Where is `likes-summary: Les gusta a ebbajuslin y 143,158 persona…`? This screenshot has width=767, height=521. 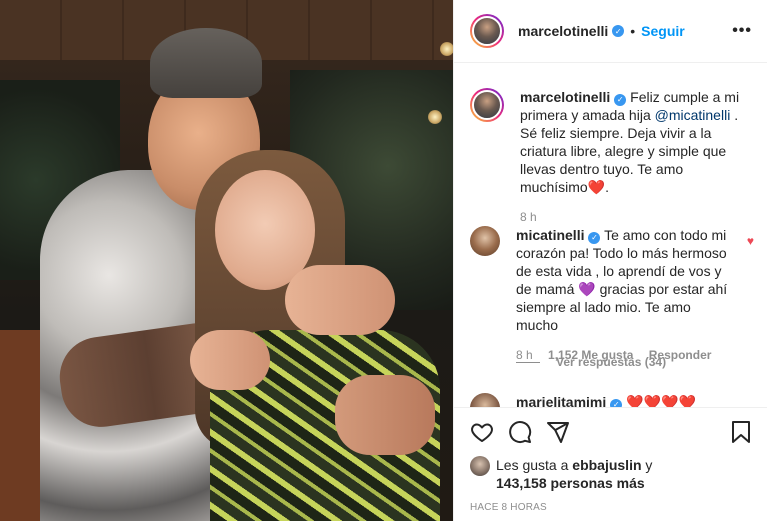
likes-summary: Les gusta a ebbajuslin y 143,158 persona… is located at coordinates (611, 474).